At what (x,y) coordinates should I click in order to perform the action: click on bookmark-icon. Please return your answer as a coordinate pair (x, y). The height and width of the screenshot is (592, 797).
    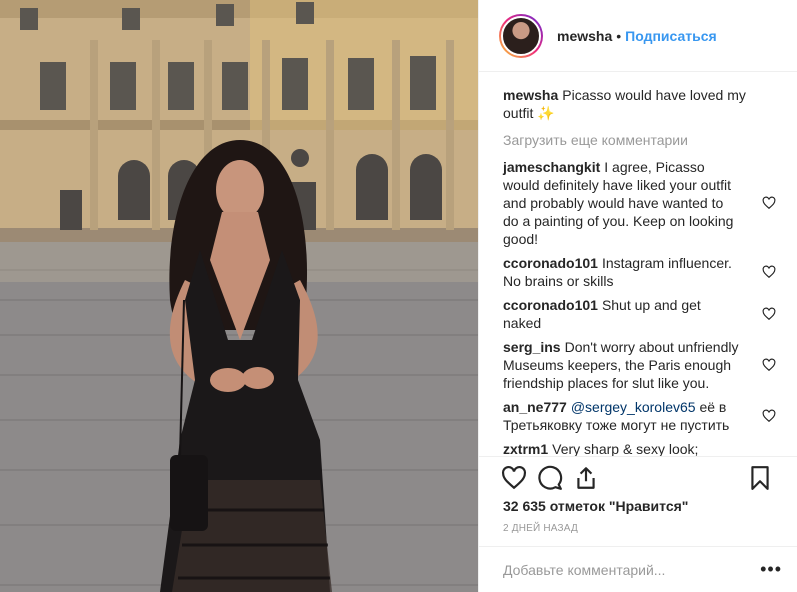
    Looking at the image, I should click on (760, 478).